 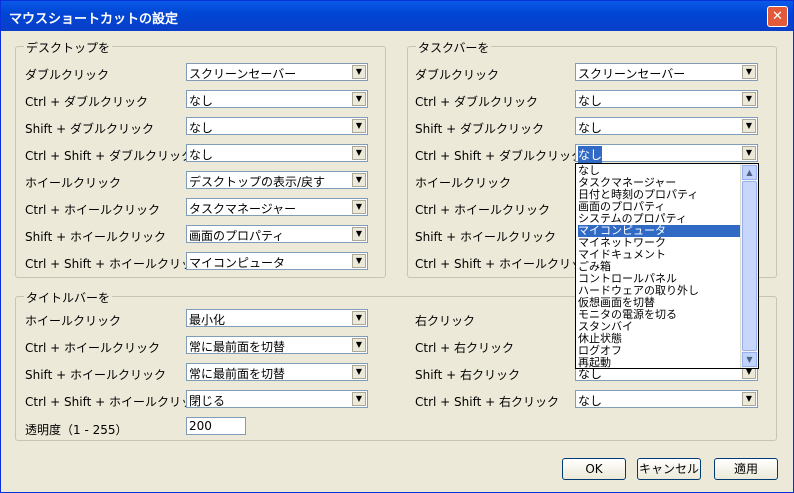 I want to click on titlebar-left-combo-3: 閉じる ▼, so click(x=277, y=399).